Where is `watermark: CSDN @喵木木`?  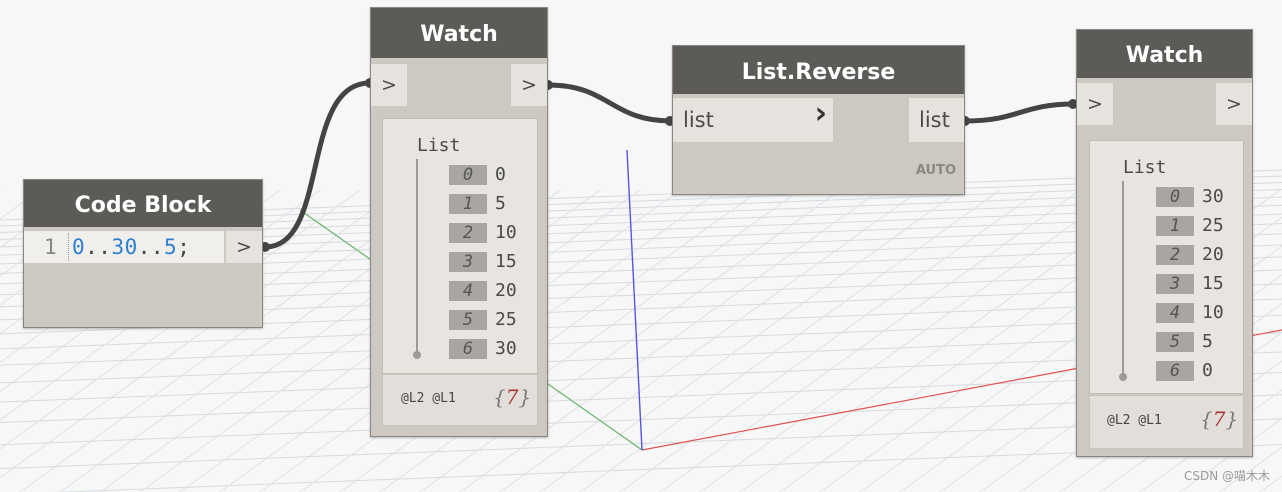 watermark: CSDN @喵木木 is located at coordinates (1226, 476).